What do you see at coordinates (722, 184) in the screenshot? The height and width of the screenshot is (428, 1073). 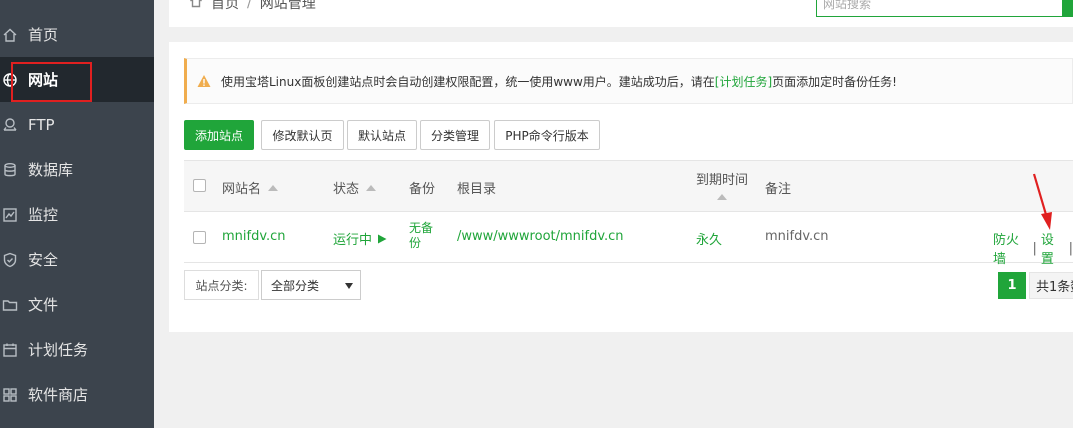 I see `header-expire: 到期时间` at bounding box center [722, 184].